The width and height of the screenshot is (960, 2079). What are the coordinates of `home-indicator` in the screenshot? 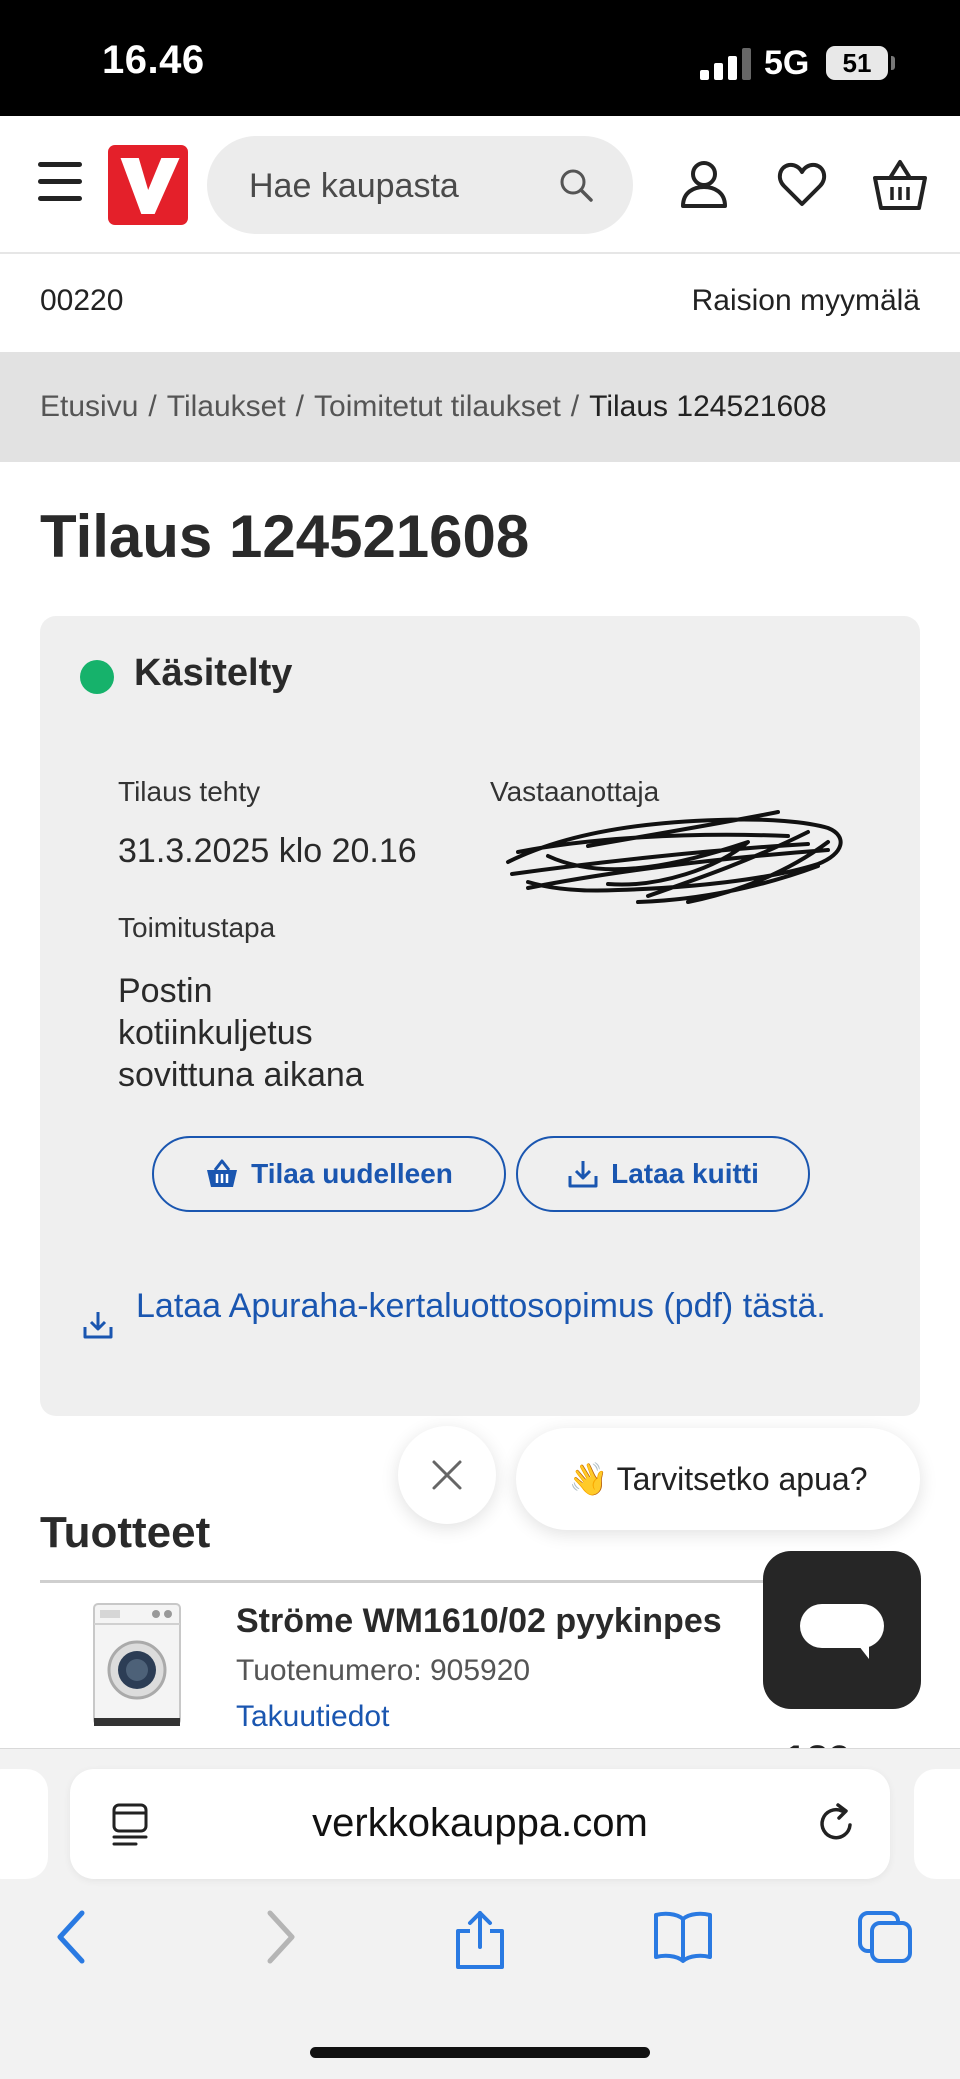 It's located at (480, 2052).